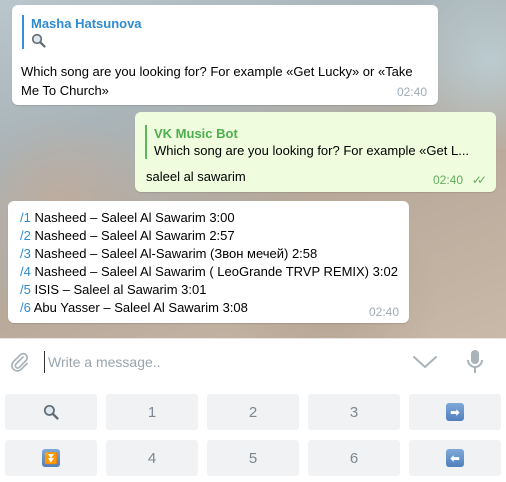 This screenshot has width=506, height=482. What do you see at coordinates (479, 180) in the screenshot?
I see `read-checkmarks-icon: ✓✓` at bounding box center [479, 180].